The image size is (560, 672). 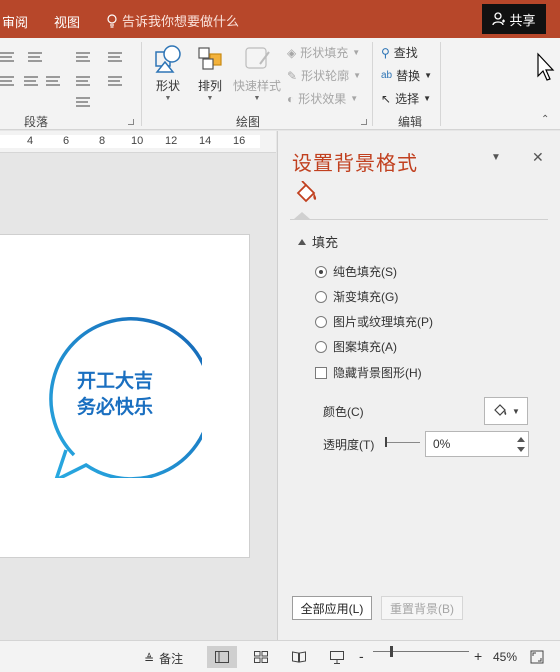 What do you see at coordinates (500, 410) in the screenshot?
I see `paint-bucket-icon` at bounding box center [500, 410].